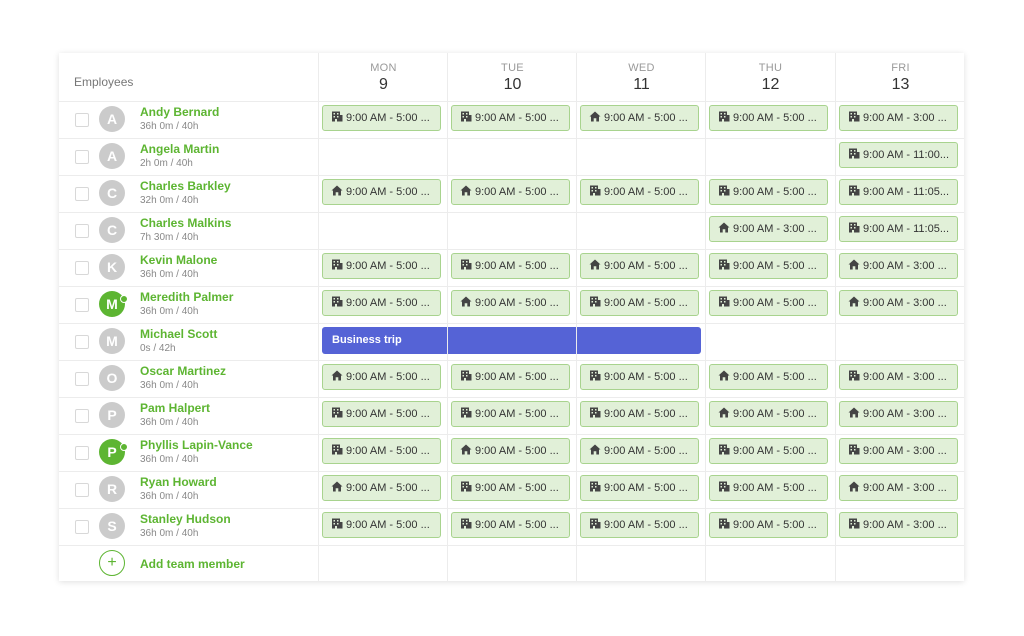 The width and height of the screenshot is (1024, 636). What do you see at coordinates (185, 223) in the screenshot?
I see `employee-name: Charles Malkins` at bounding box center [185, 223].